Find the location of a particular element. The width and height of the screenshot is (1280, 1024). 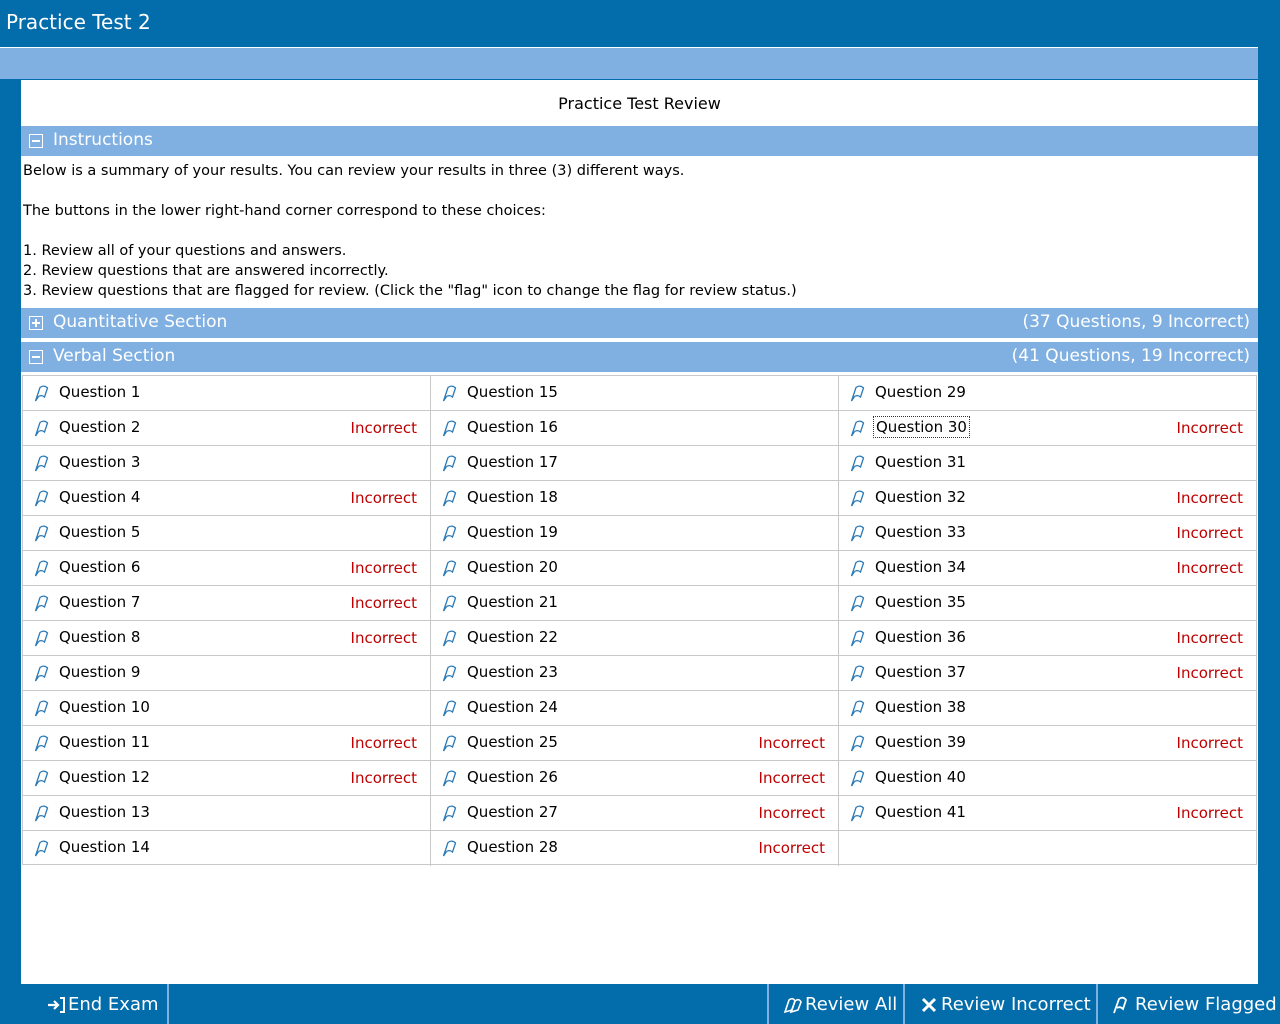

question-link: Question 4 is located at coordinates (99, 497).